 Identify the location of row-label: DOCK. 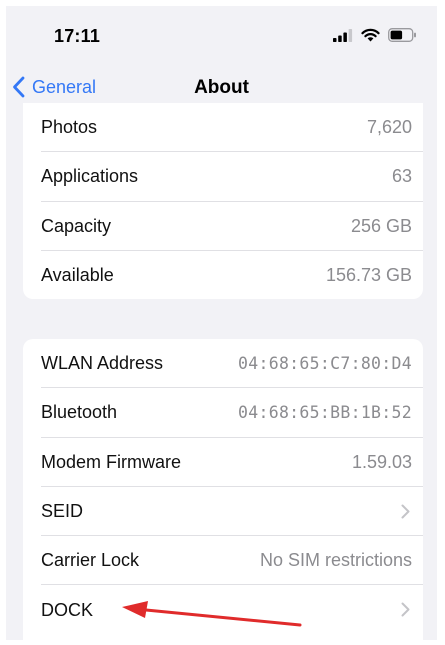
(67, 609).